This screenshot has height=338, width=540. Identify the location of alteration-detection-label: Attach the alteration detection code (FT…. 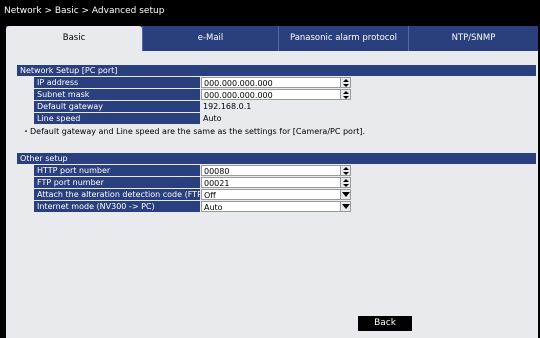
(117, 194).